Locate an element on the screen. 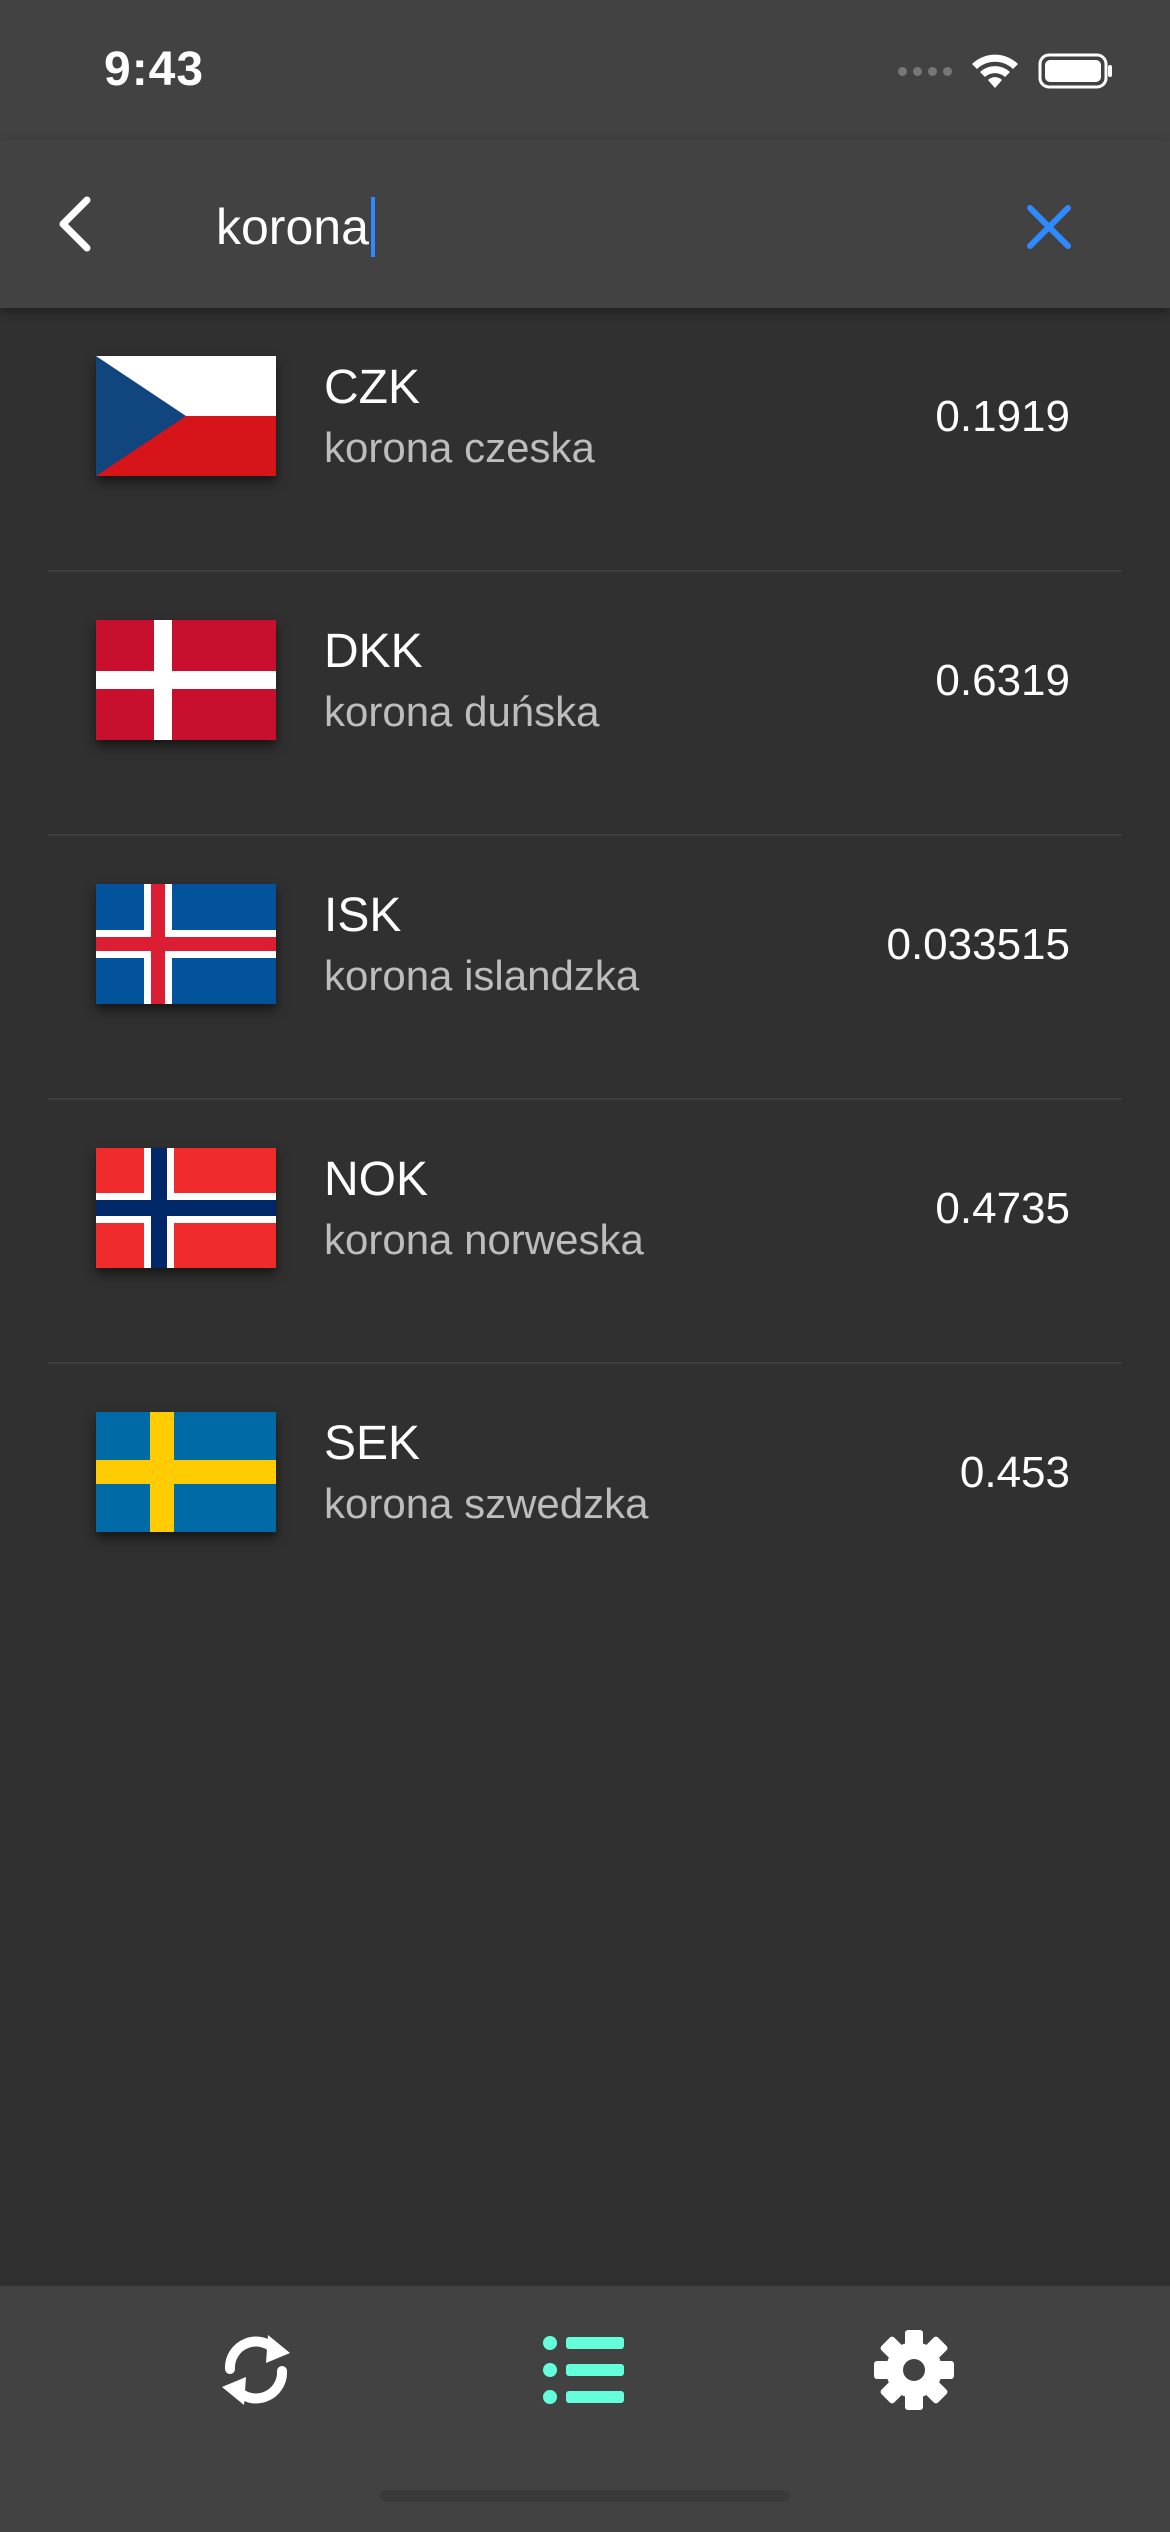  currency-rate: 0.1919 is located at coordinates (1002, 416).